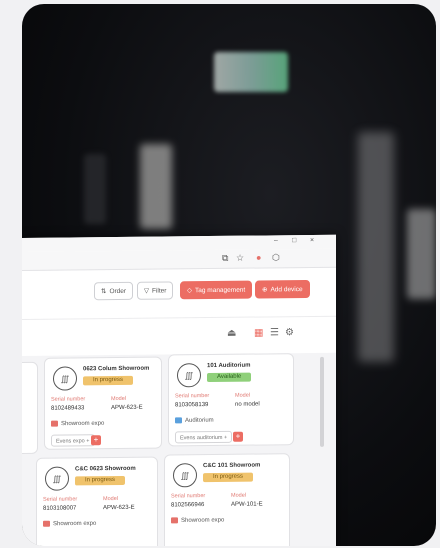 This screenshot has width=440, height=548. Describe the element at coordinates (188, 505) in the screenshot. I see `serial-value: 8102566946` at that location.